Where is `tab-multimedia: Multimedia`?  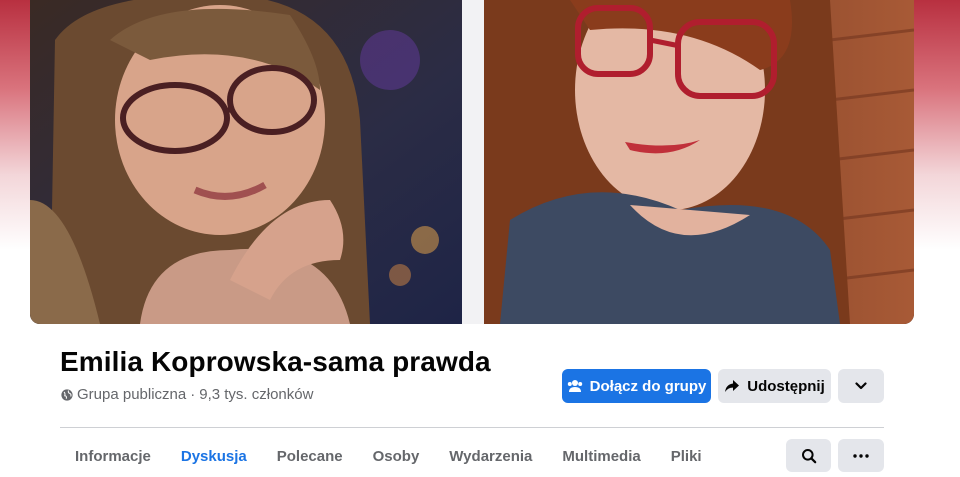
tab-multimedia: Multimedia is located at coordinates (601, 455).